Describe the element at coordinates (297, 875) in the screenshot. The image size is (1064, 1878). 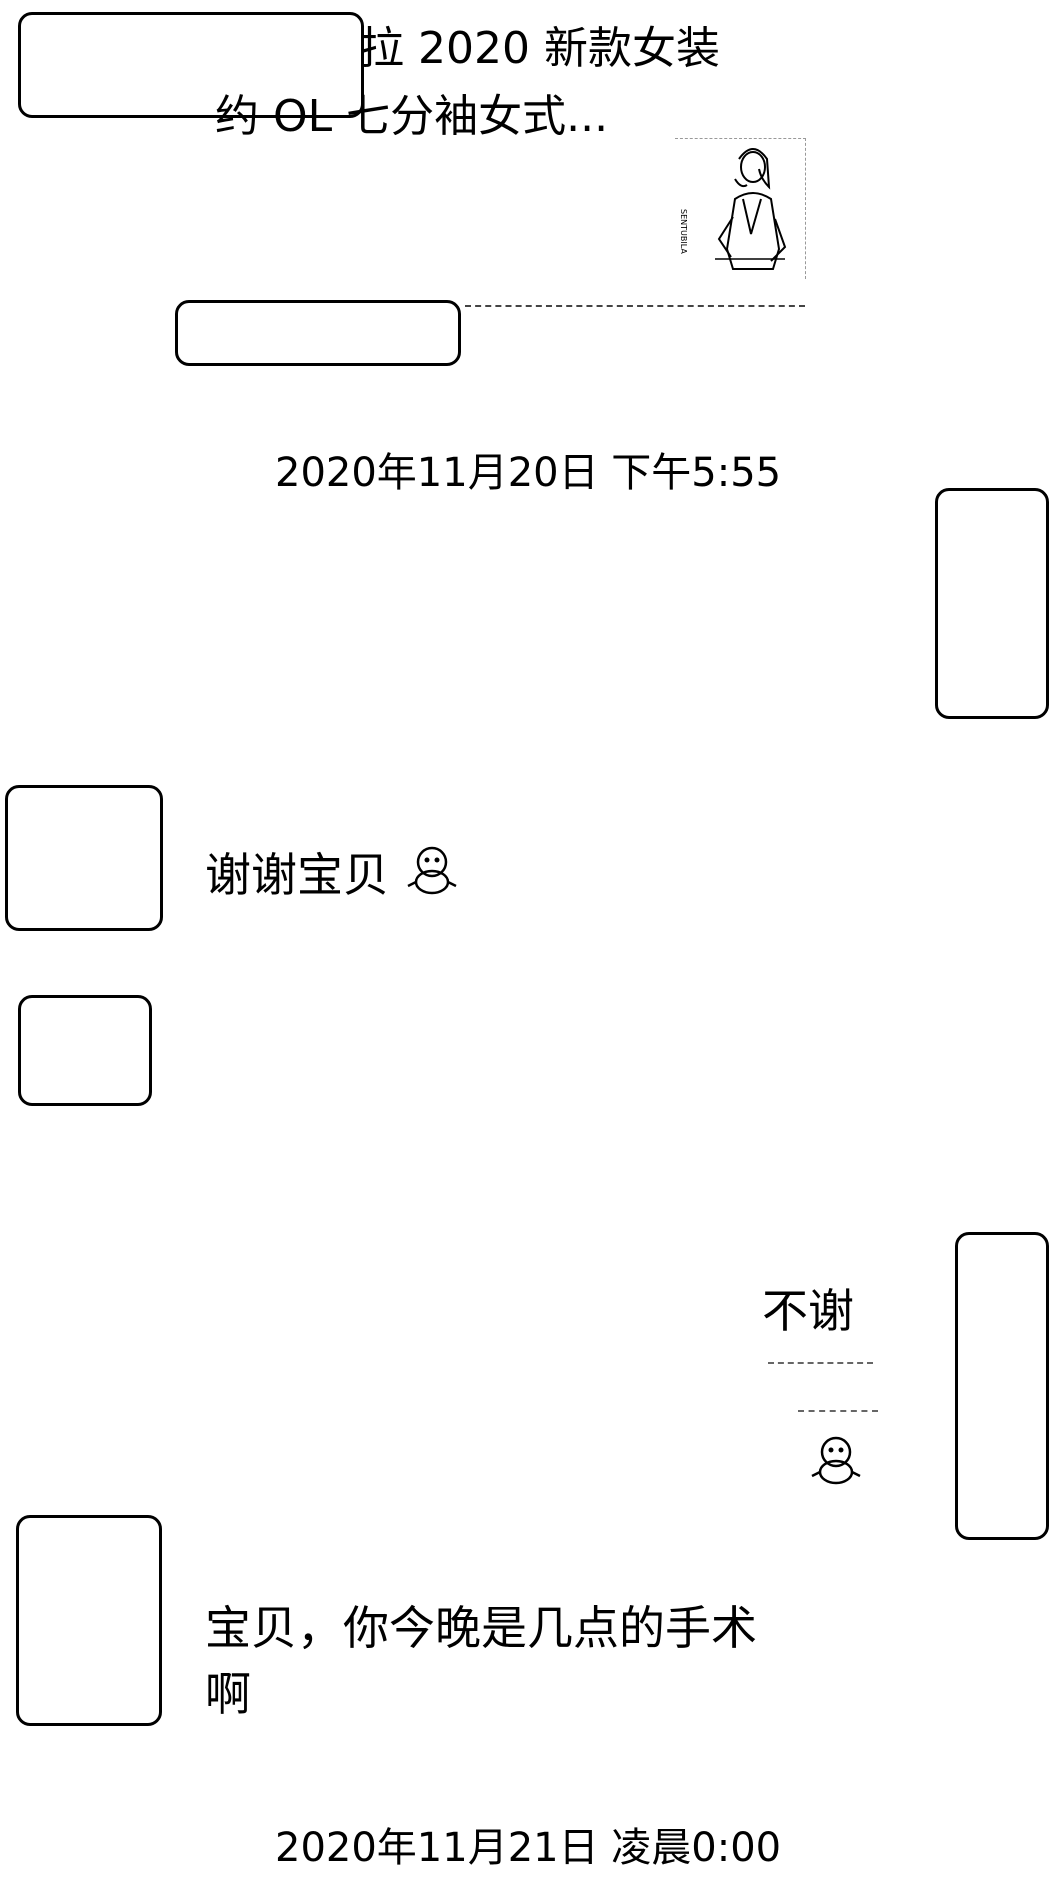
I see `message-text: 谢谢宝贝` at that location.